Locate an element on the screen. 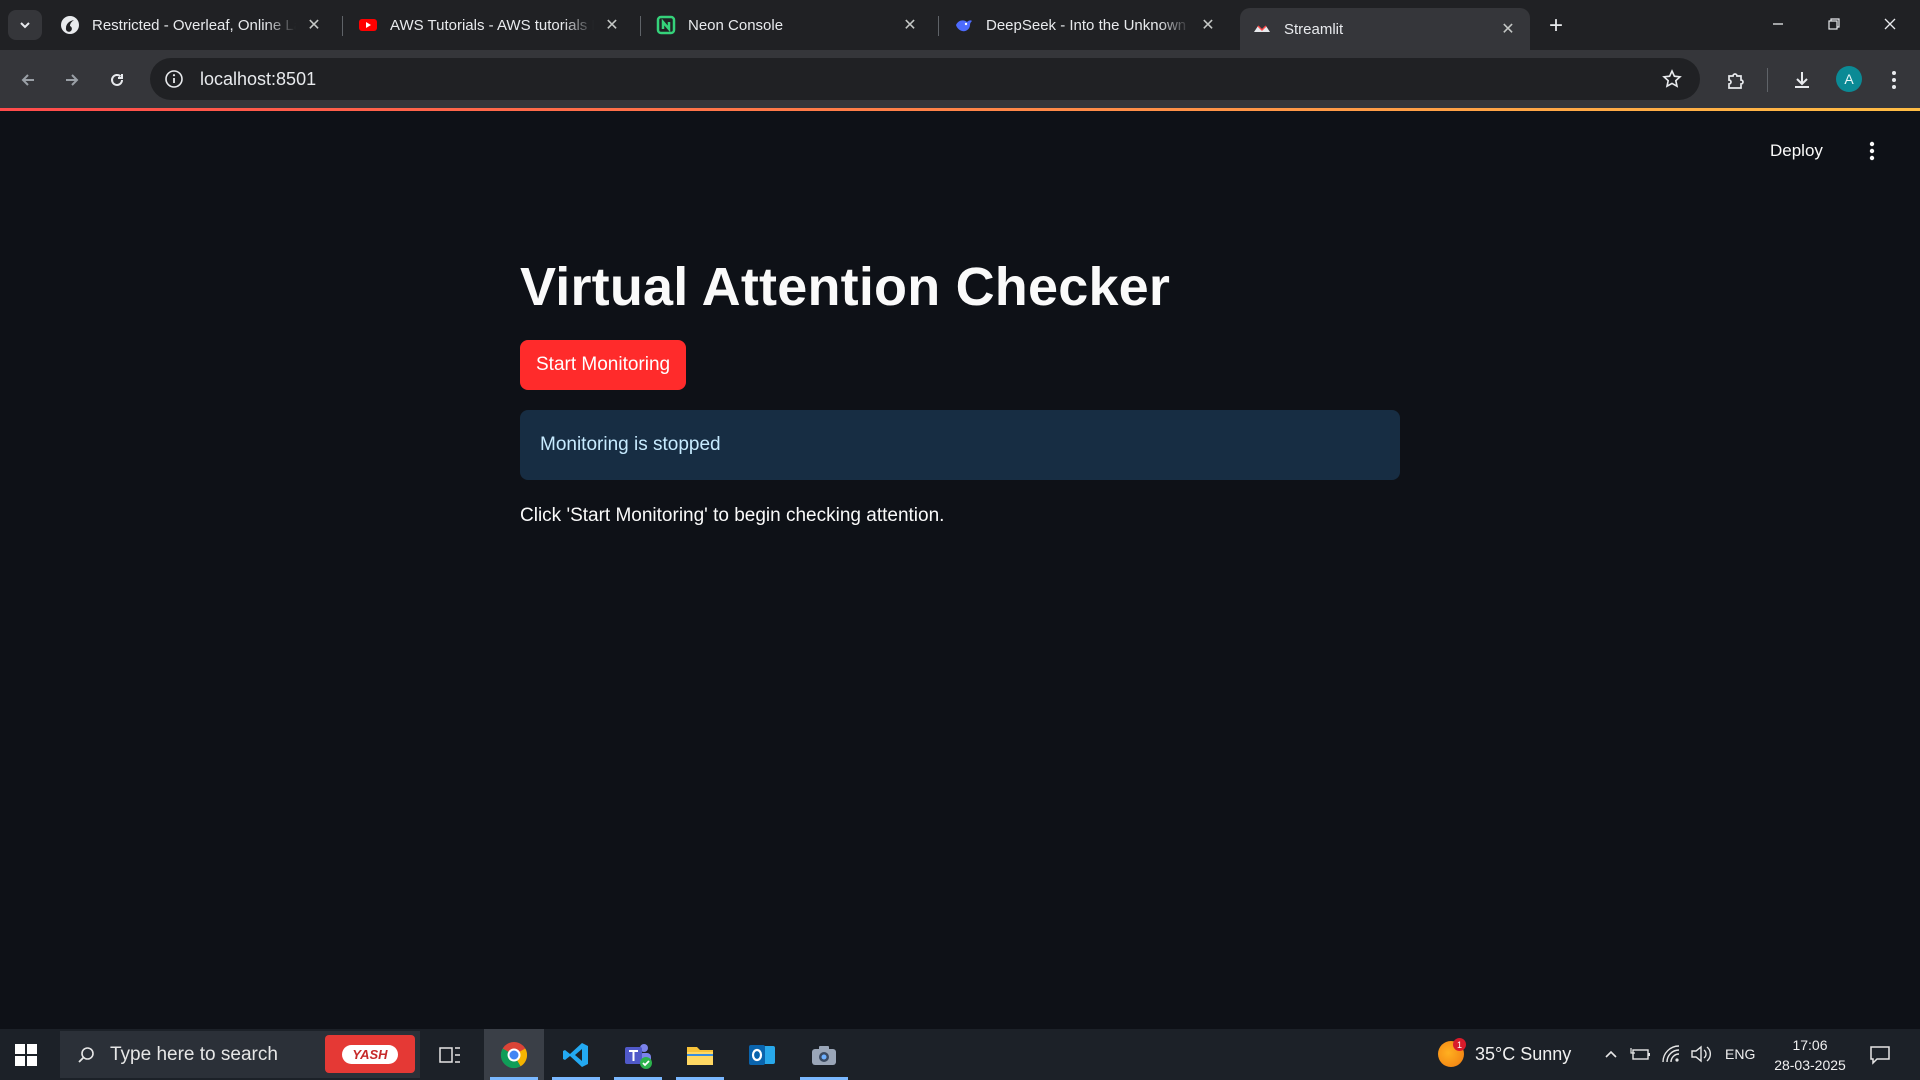  taskbar-chrome is located at coordinates (514, 1054).